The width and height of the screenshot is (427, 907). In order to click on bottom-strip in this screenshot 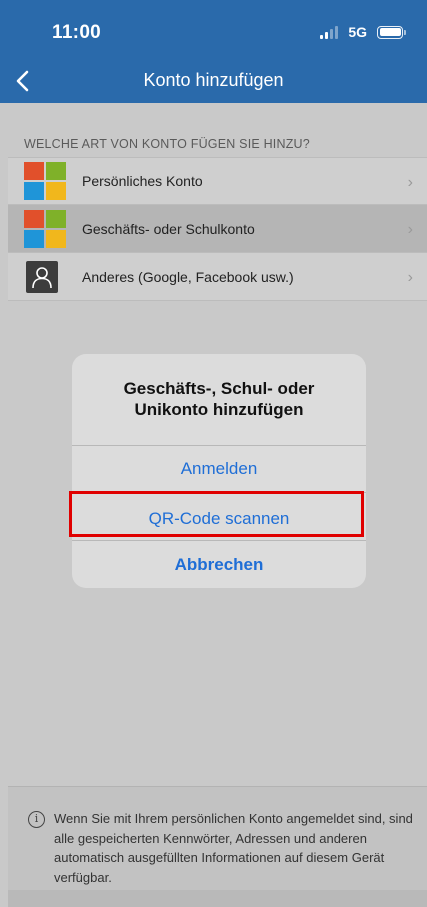, I will do `click(217, 898)`.